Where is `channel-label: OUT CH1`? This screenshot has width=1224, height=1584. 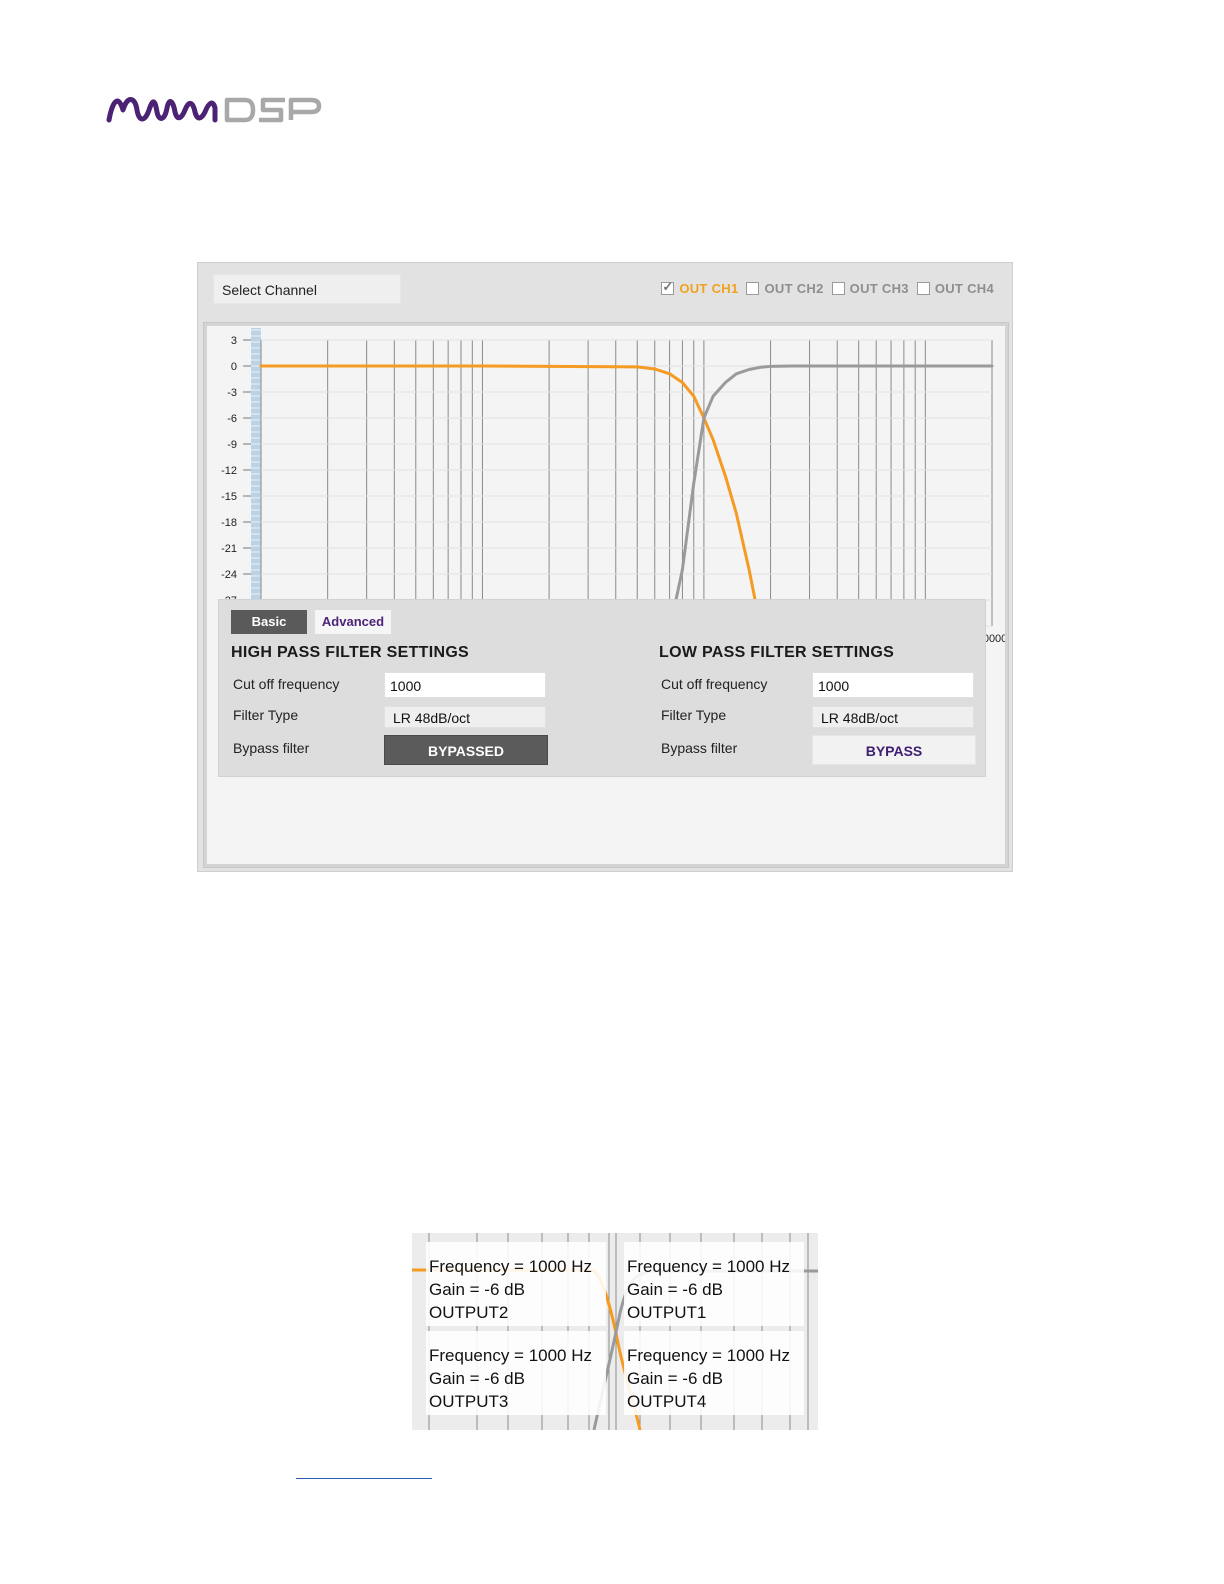
channel-label: OUT CH1 is located at coordinates (709, 288).